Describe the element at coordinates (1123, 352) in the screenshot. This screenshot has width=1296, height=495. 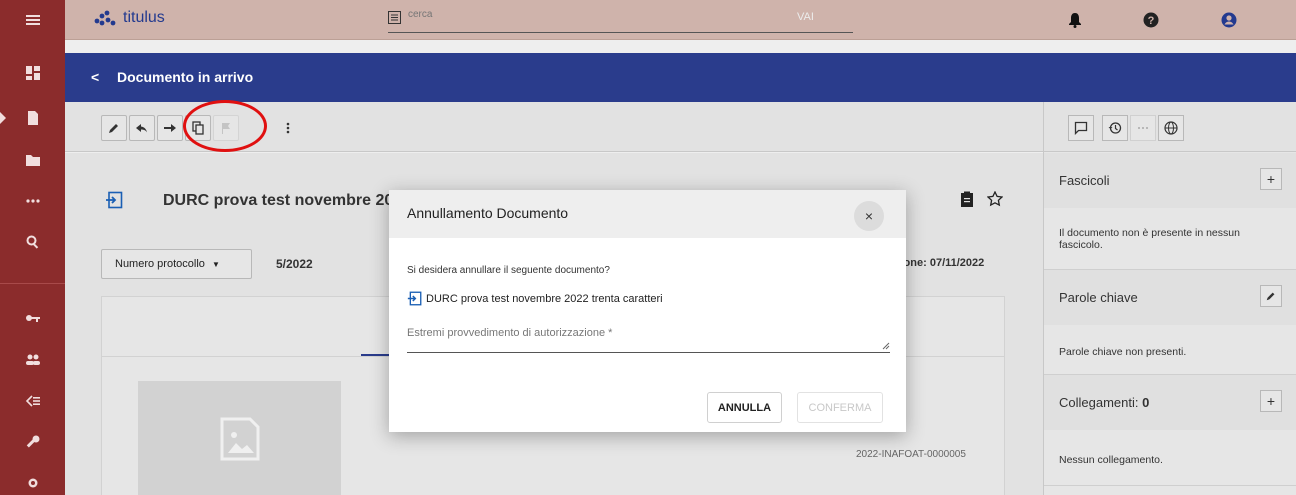
I see `parole-chiave-body: Parole chiave non presenti.` at that location.